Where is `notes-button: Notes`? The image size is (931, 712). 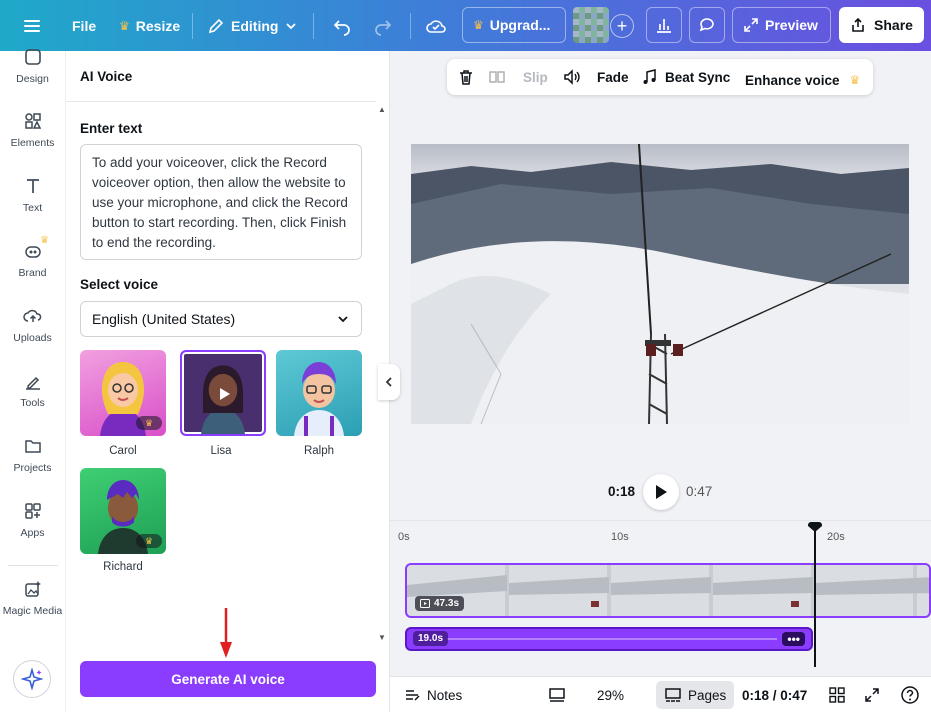 notes-button: Notes is located at coordinates (432, 694).